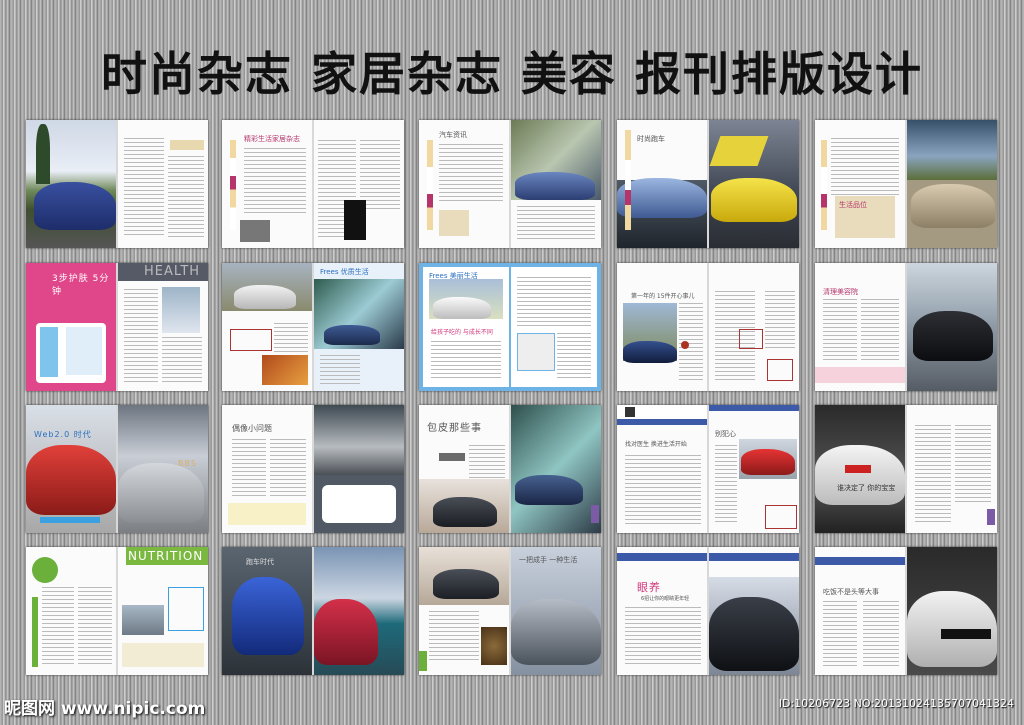  Describe the element at coordinates (656, 444) in the screenshot. I see `spread-subheading: 找对医生 换进生活开始` at that location.